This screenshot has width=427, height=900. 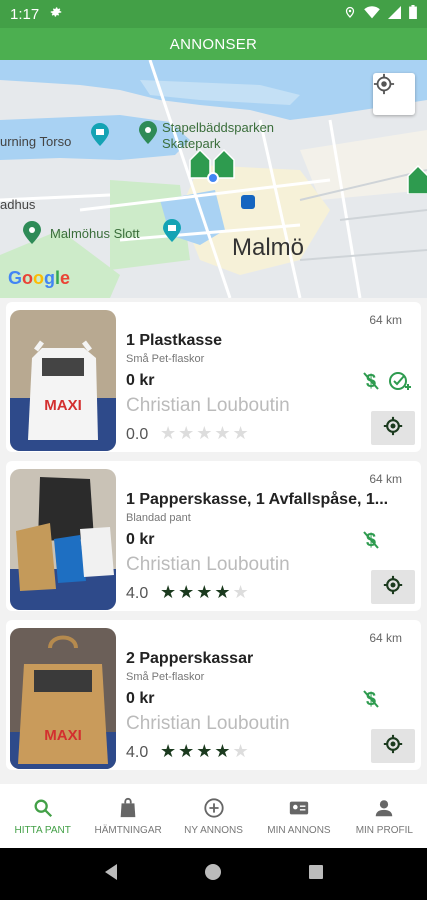 I want to click on app-bar: ANNONSER, so click(x=213, y=44).